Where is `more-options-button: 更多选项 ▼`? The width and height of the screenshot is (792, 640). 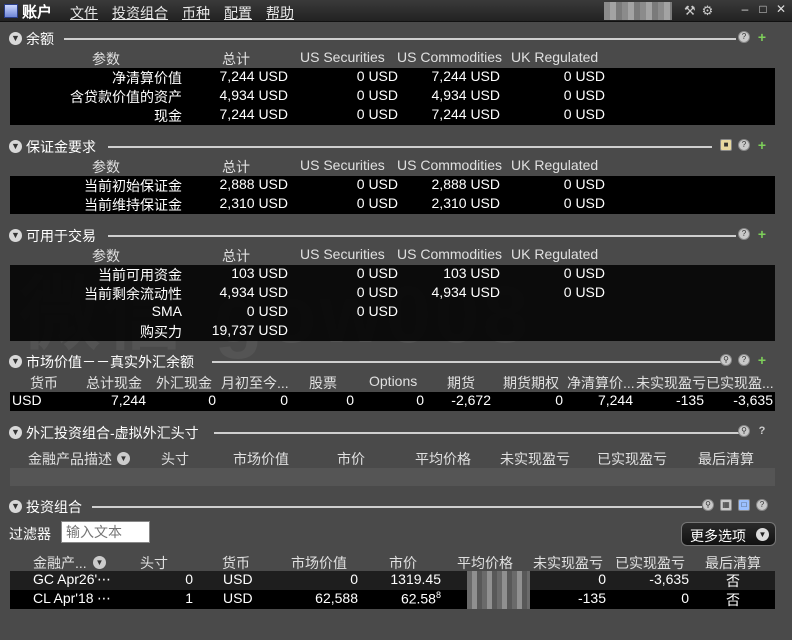
more-options-button: 更多选项 ▼ is located at coordinates (728, 534).